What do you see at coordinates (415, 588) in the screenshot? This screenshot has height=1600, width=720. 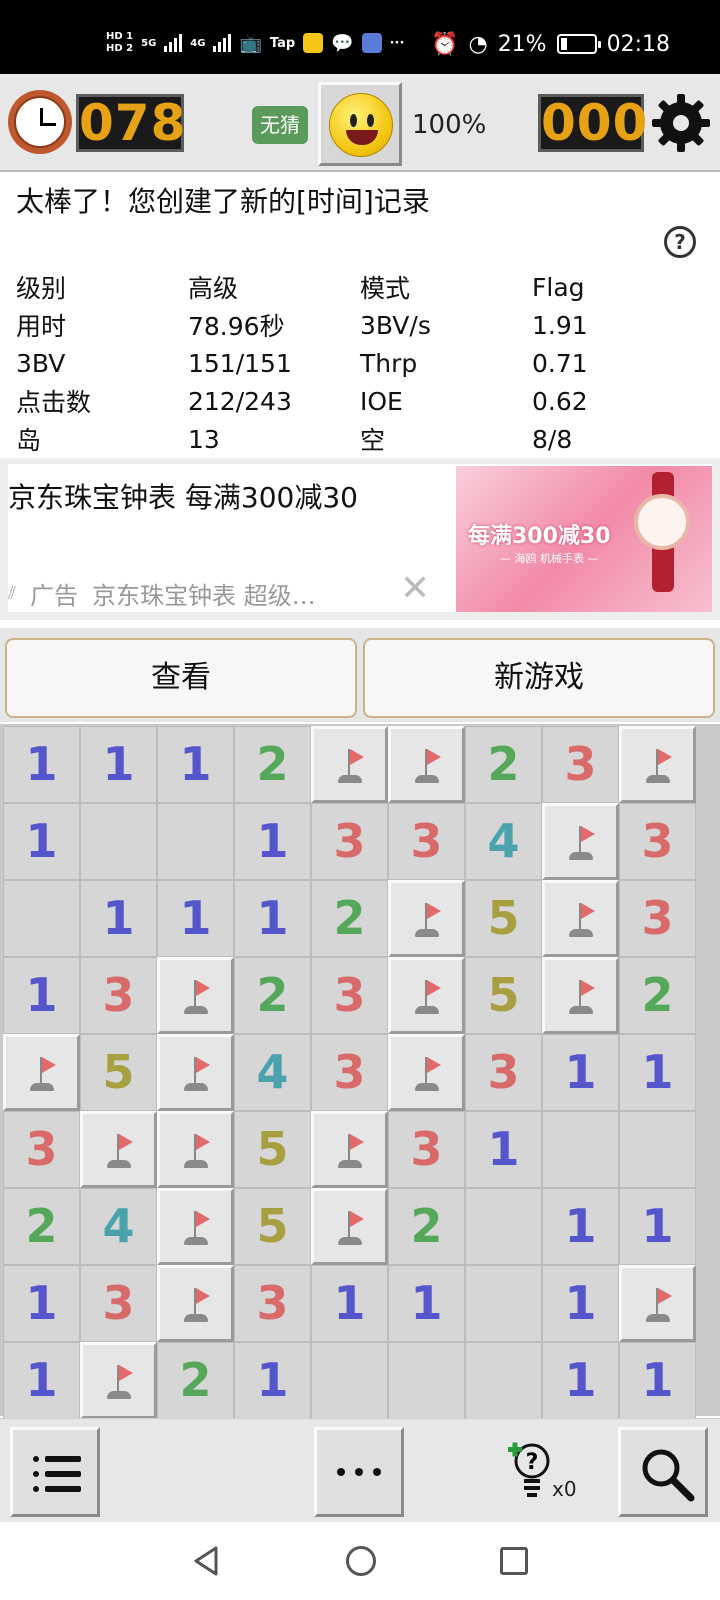 I see `ad-close-button: ✕` at bounding box center [415, 588].